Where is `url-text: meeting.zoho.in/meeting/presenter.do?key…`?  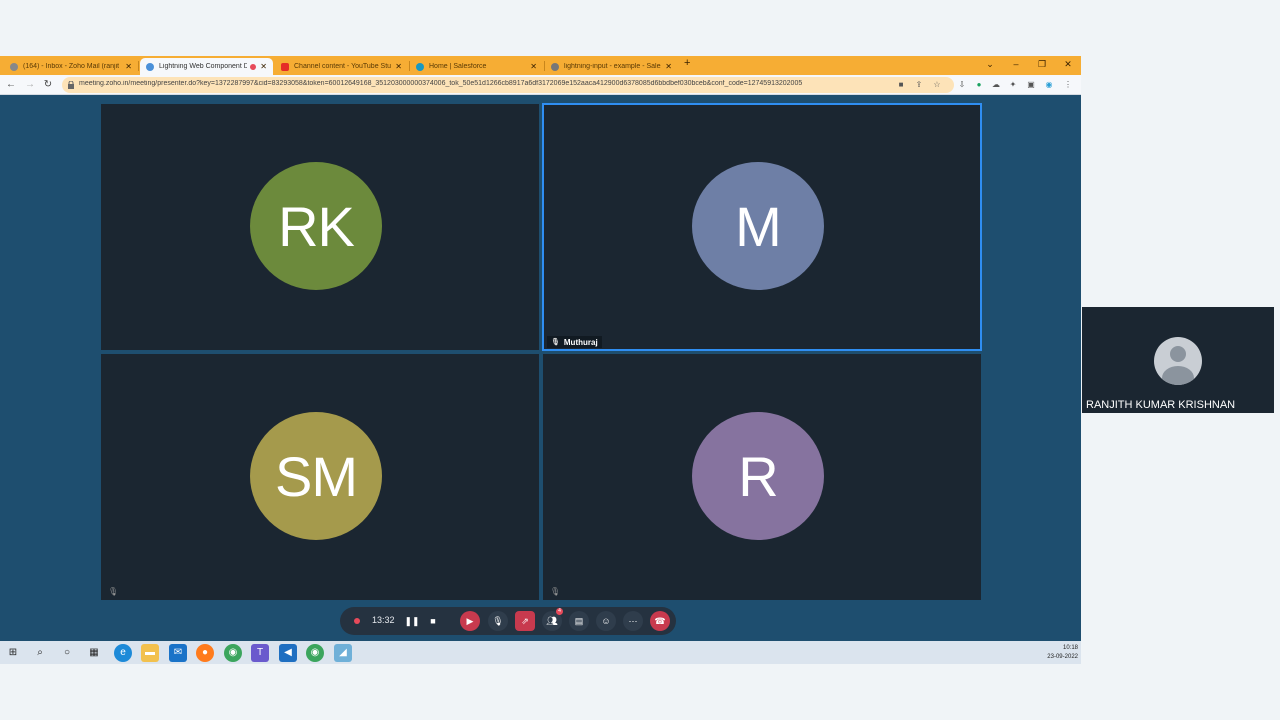 url-text: meeting.zoho.in/meeting/presenter.do?key… is located at coordinates (441, 83).